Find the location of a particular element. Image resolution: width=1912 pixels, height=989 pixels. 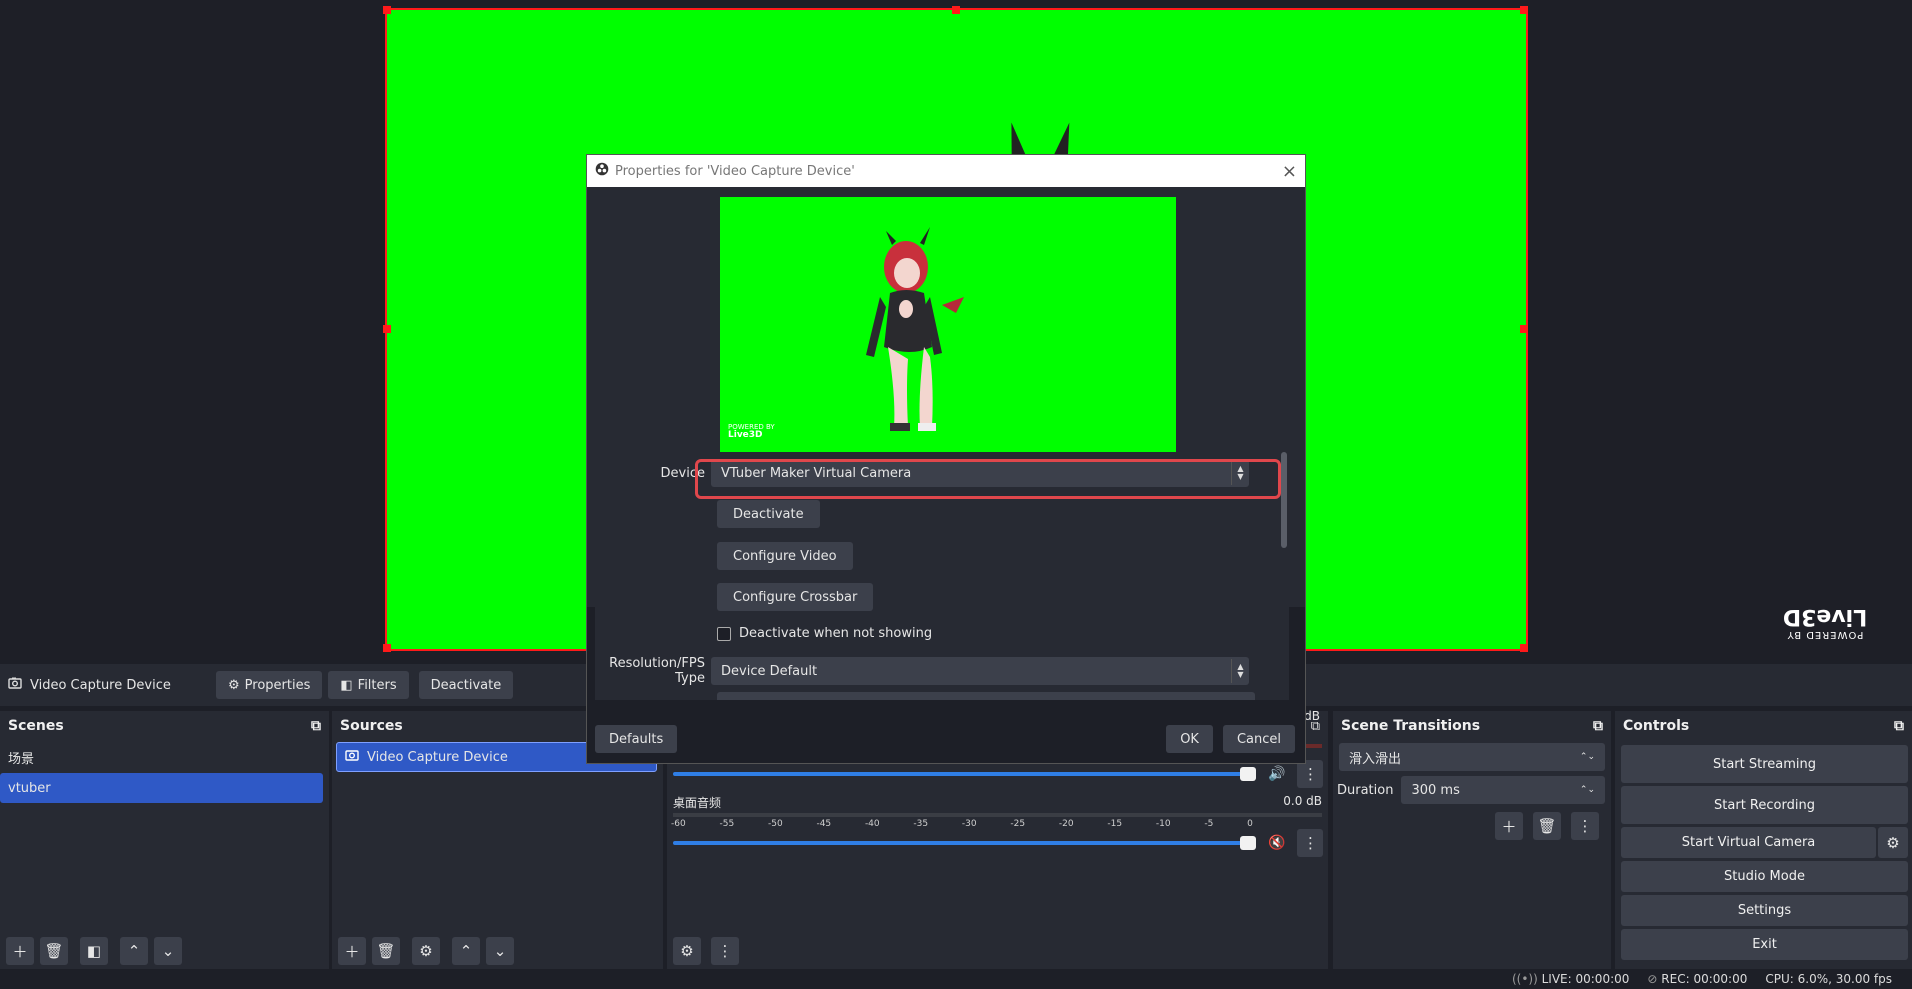

form-scrollbar is located at coordinates (1284, 500).